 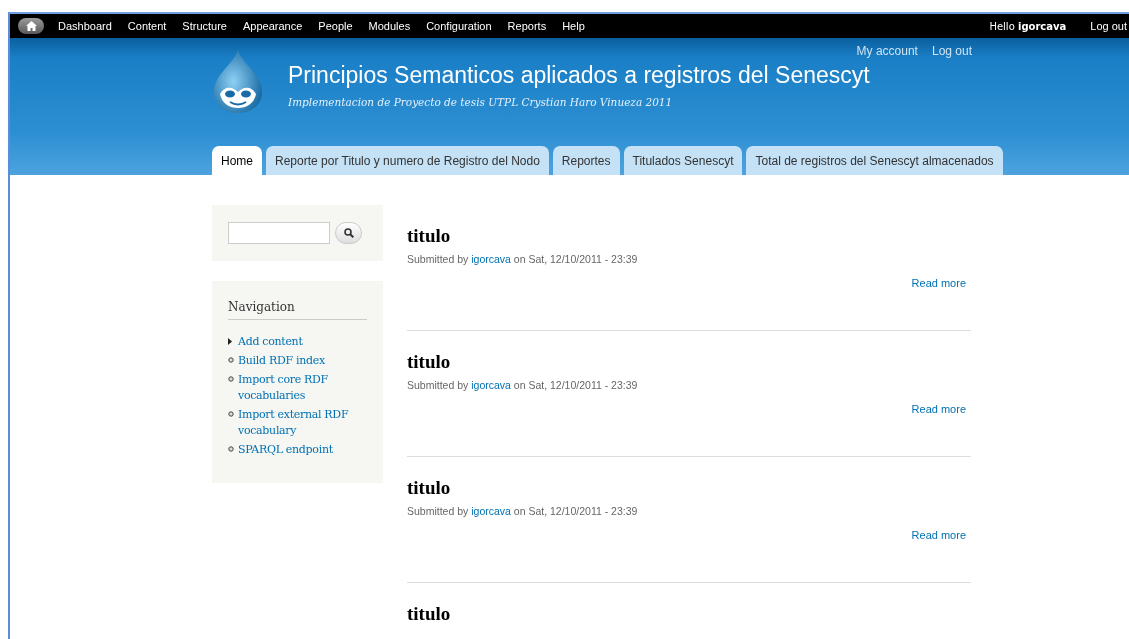 What do you see at coordinates (481, 102) in the screenshot?
I see `site-slogan: Implementacion de Proyecto de tesis UTPL Crystian Haro Vinueza 2011` at bounding box center [481, 102].